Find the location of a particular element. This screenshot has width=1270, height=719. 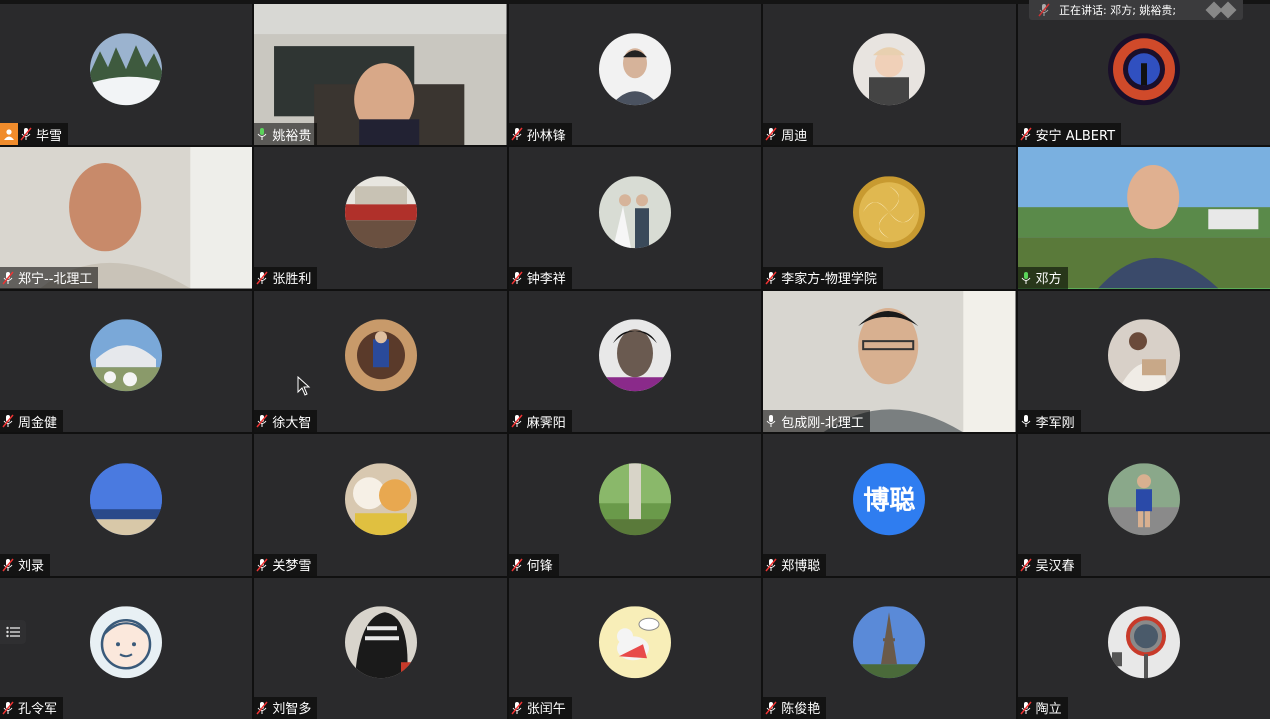

participant-name: 毕雪 is located at coordinates (49, 136).